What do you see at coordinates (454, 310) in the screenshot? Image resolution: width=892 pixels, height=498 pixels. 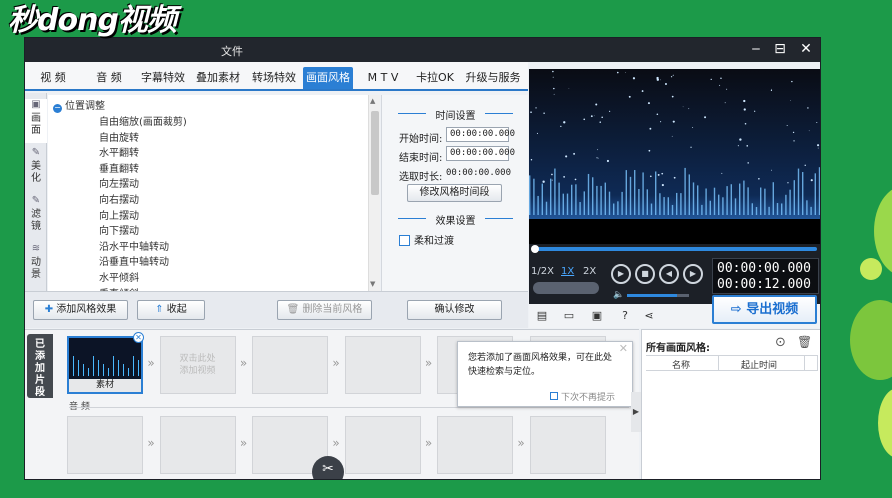 I see `confirm-button: 确认修改` at bounding box center [454, 310].